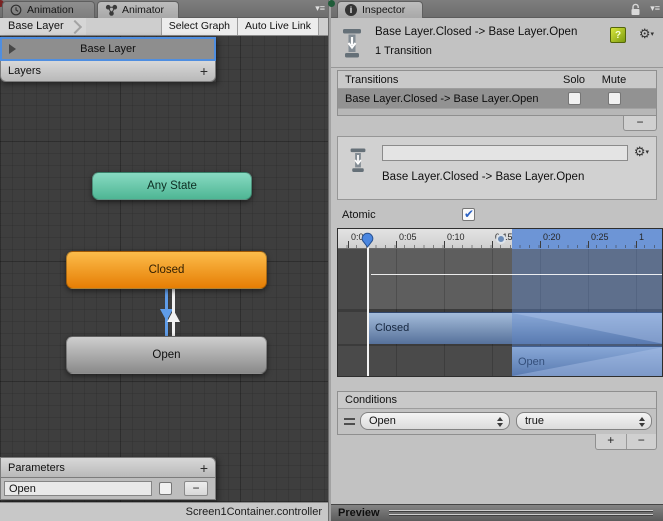 The width and height of the screenshot is (663, 521). Describe the element at coordinates (359, 513) in the screenshot. I see `preview-label: Preview` at that location.